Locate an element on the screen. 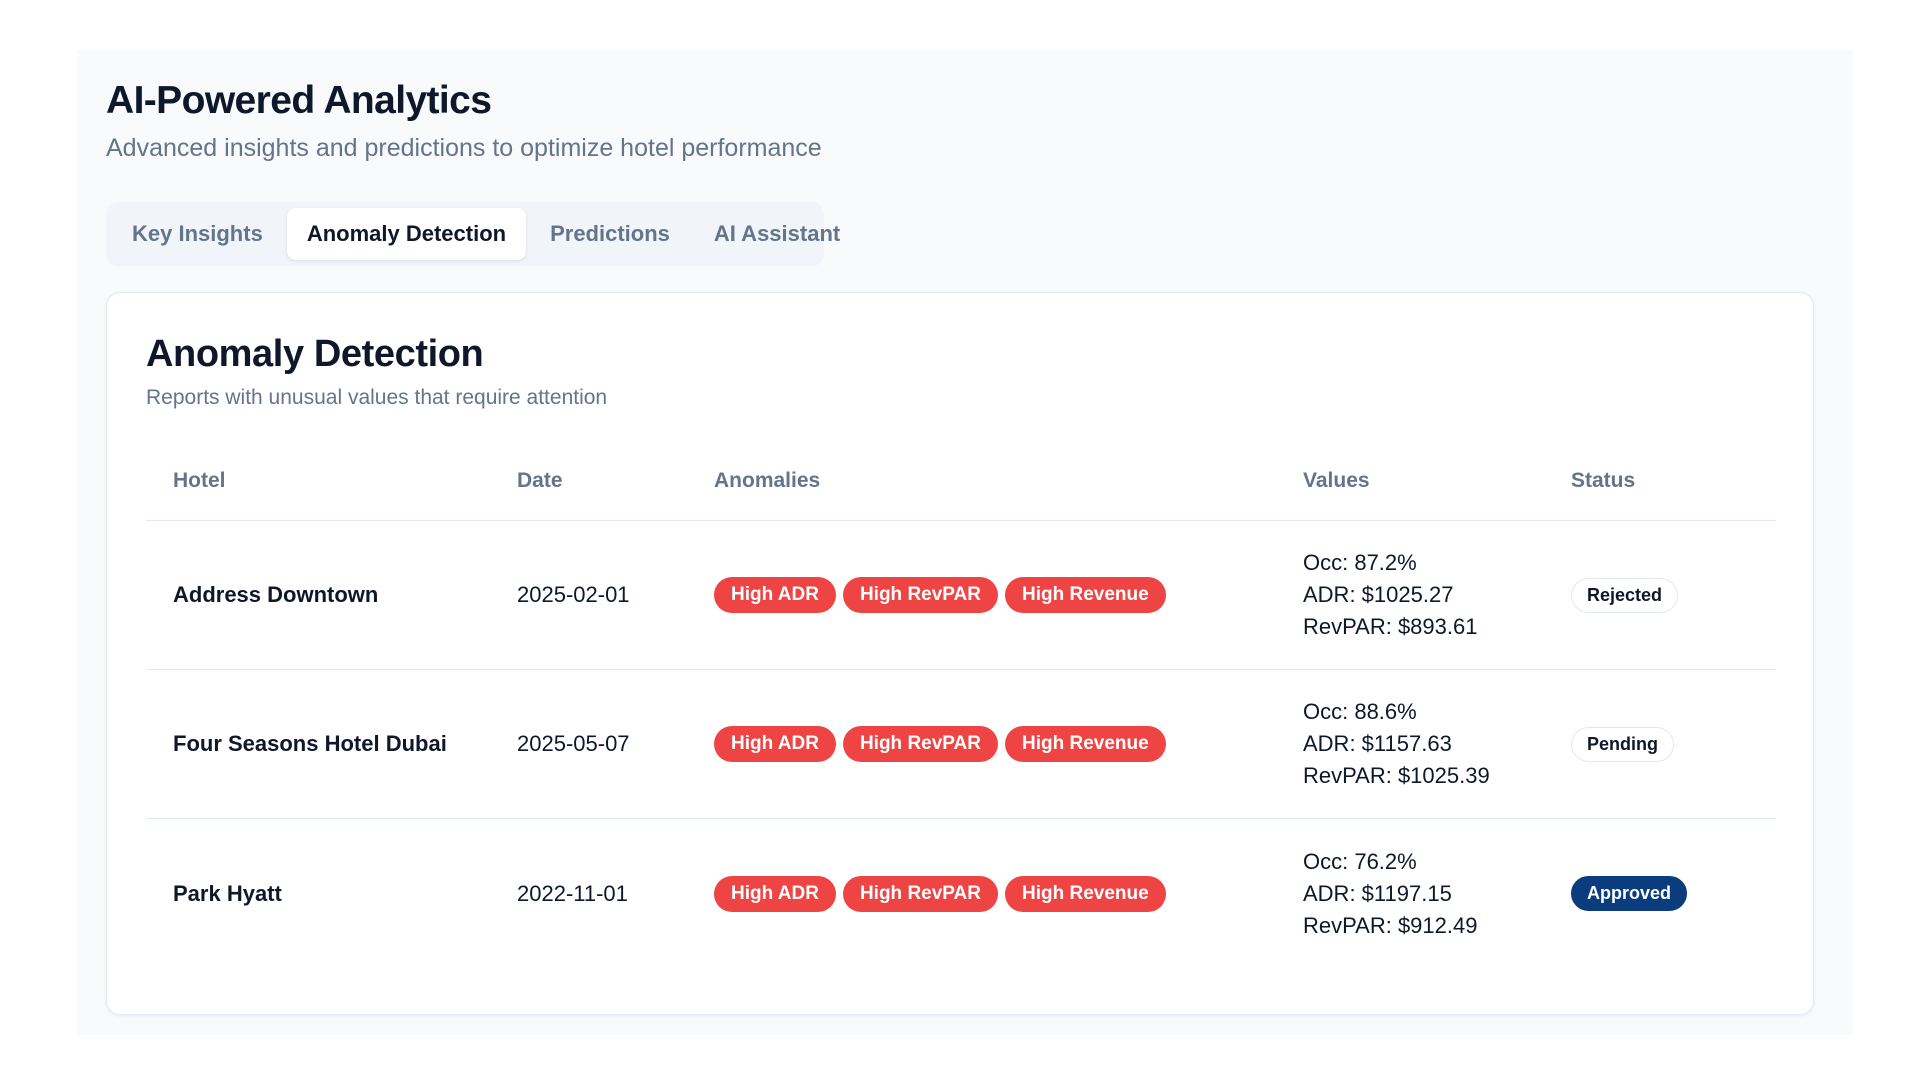  tab-ai-assistant: AI Assistant is located at coordinates (777, 234).